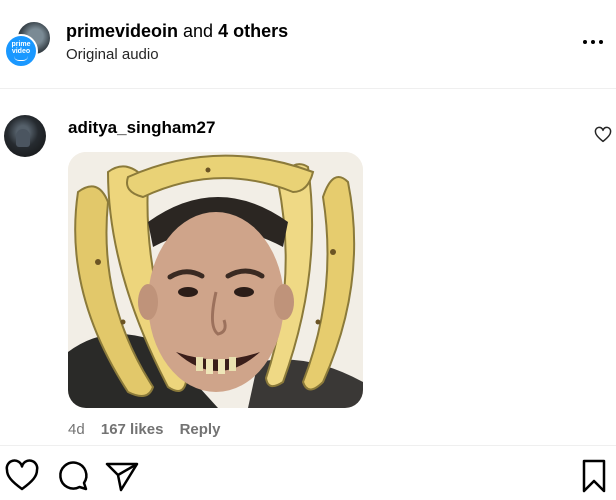 This screenshot has width=616, height=500. I want to click on bookmark-icon, so click(594, 476).